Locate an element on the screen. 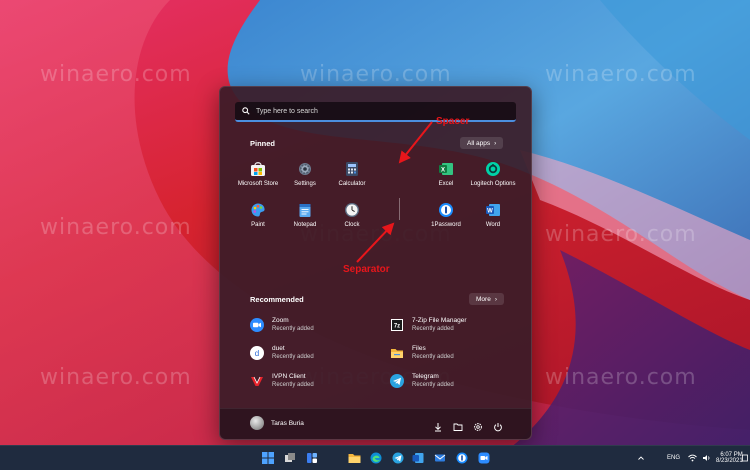 This screenshot has height=470, width=750. calculator-icon is located at coordinates (352, 169).